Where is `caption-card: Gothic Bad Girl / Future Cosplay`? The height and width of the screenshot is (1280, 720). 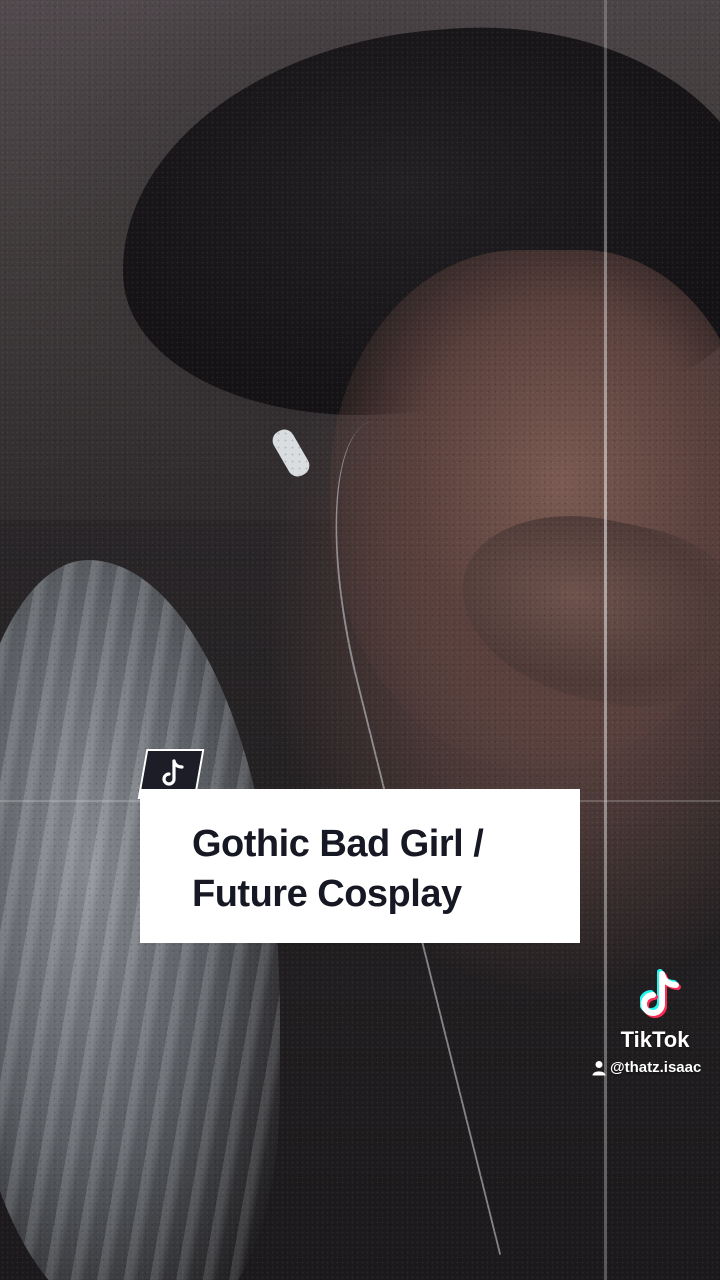
caption-card: Gothic Bad Girl / Future Cosplay is located at coordinates (360, 866).